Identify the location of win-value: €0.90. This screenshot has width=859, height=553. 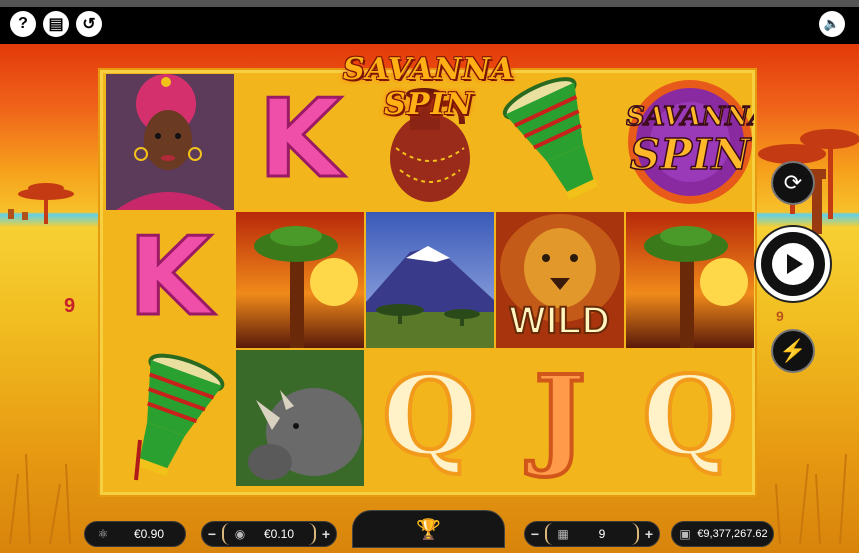
(149, 534).